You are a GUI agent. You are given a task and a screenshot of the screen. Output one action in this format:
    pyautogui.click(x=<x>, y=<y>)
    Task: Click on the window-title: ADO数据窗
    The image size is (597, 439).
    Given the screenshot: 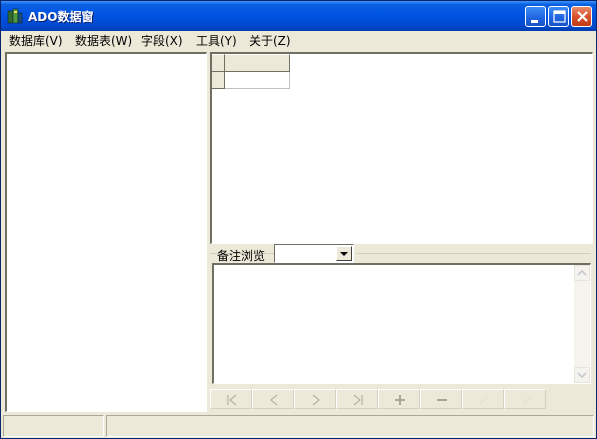 What is the action you would take?
    pyautogui.click(x=61, y=17)
    